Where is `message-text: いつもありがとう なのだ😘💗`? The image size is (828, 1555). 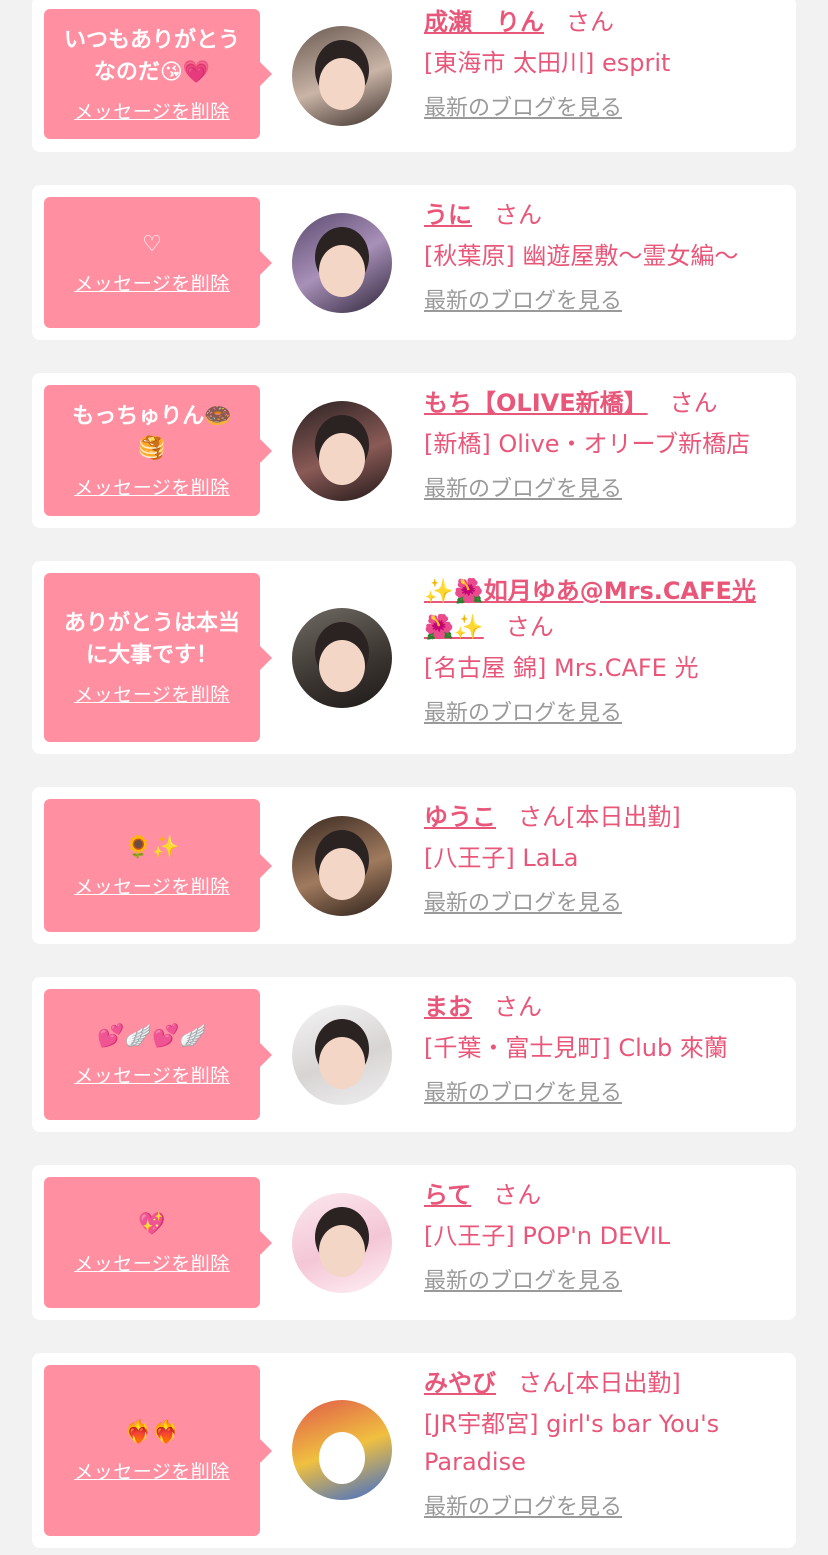
message-text: いつもありがとう なのだ😘💗 is located at coordinates (151, 56).